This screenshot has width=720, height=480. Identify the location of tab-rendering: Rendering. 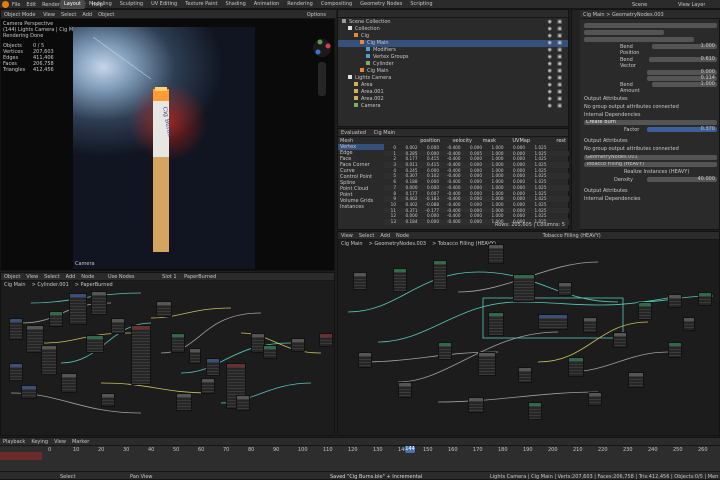
(300, 4).